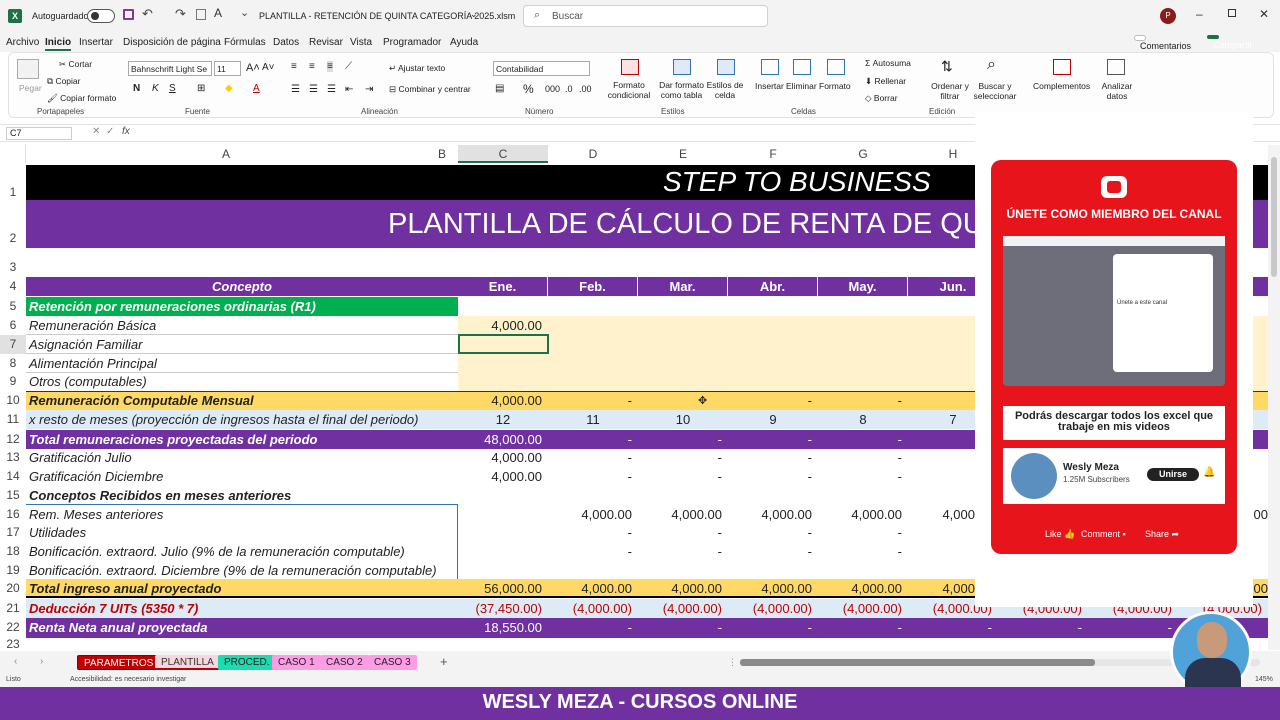 Image resolution: width=1280 pixels, height=720 pixels. What do you see at coordinates (242, 381) in the screenshot?
I see `row-label: Otros (computables)` at bounding box center [242, 381].